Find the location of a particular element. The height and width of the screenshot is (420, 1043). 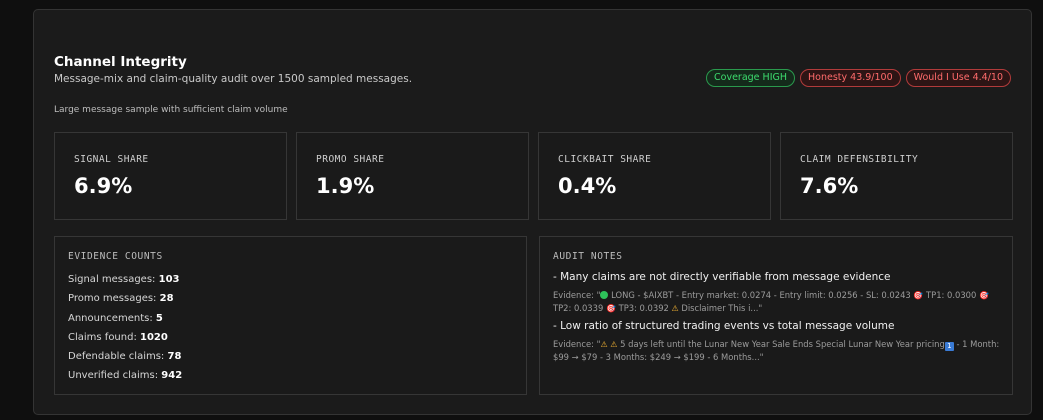

stat-value: 1.9% is located at coordinates (345, 186).